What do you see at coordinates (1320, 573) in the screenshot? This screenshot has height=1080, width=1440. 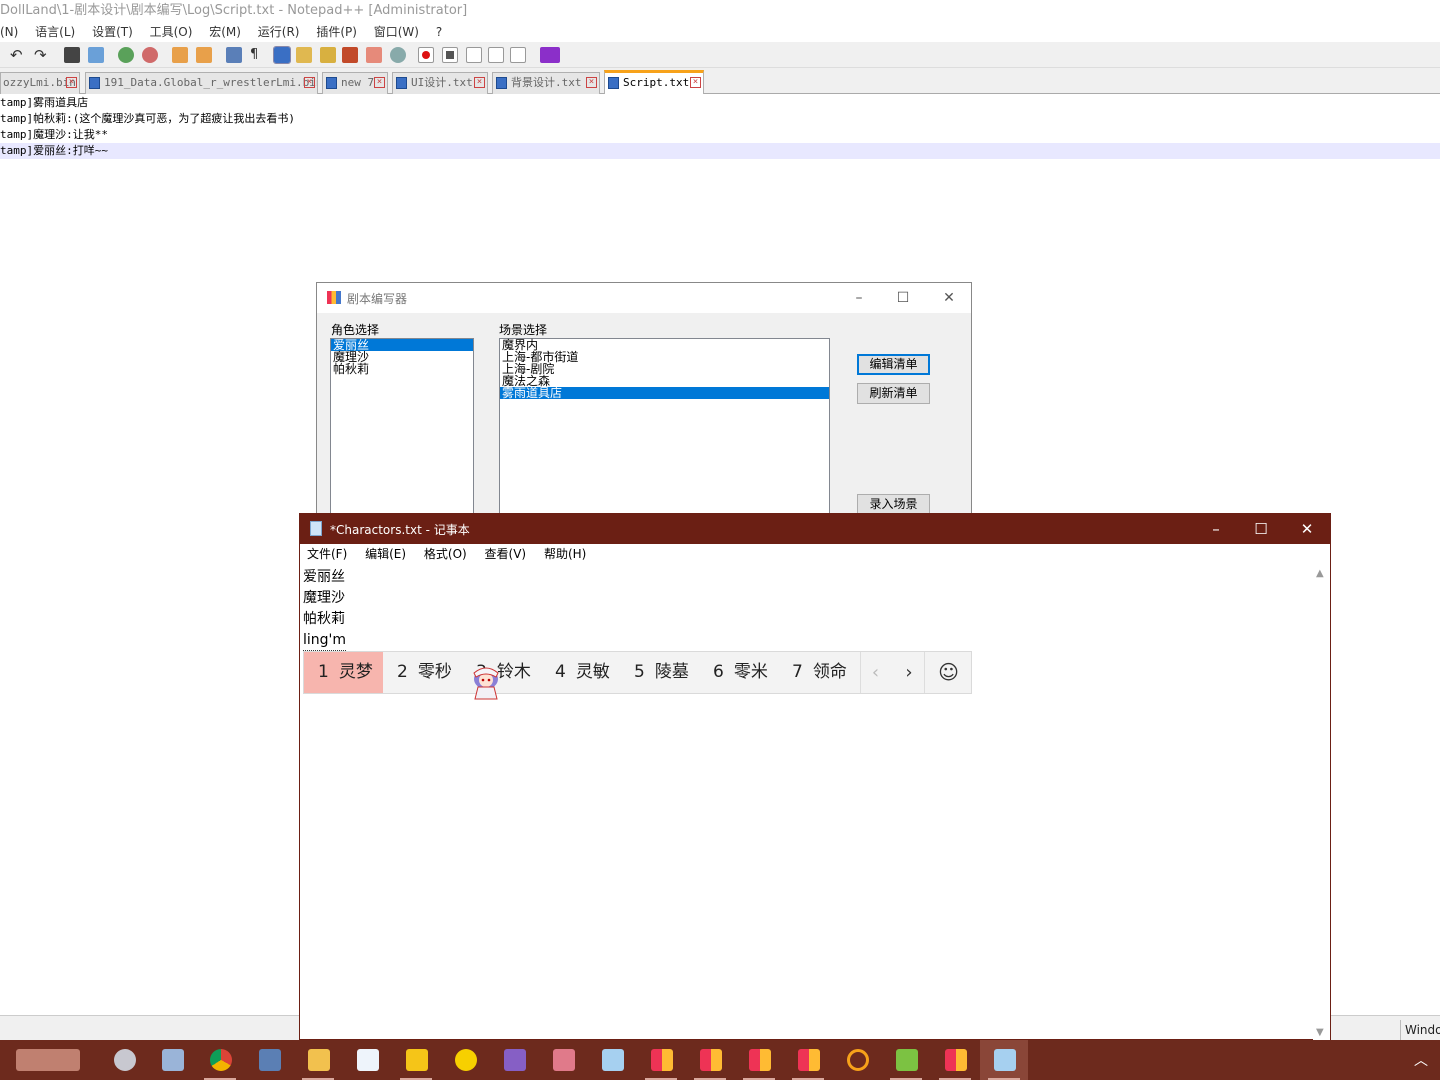 I see `scroll-up-icon: ▲` at bounding box center [1320, 573].